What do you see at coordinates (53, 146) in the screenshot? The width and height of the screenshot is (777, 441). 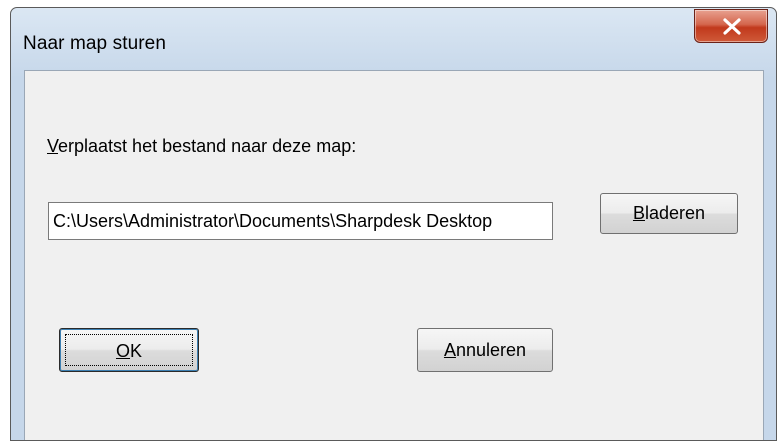 I see `folder-label-mnemonic: V` at bounding box center [53, 146].